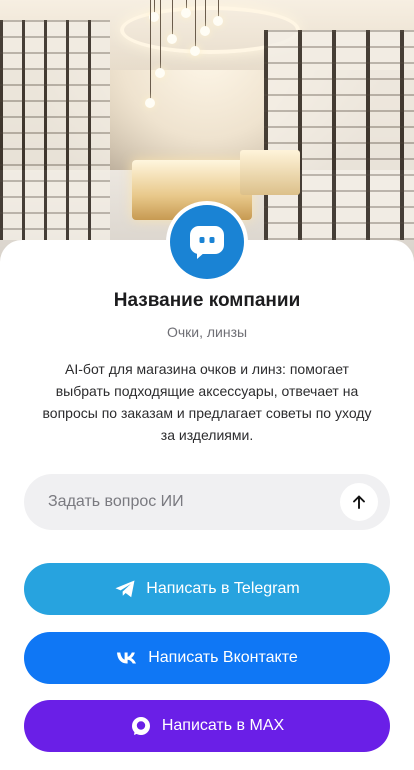  What do you see at coordinates (140, 726) in the screenshot?
I see `max-icon` at bounding box center [140, 726].